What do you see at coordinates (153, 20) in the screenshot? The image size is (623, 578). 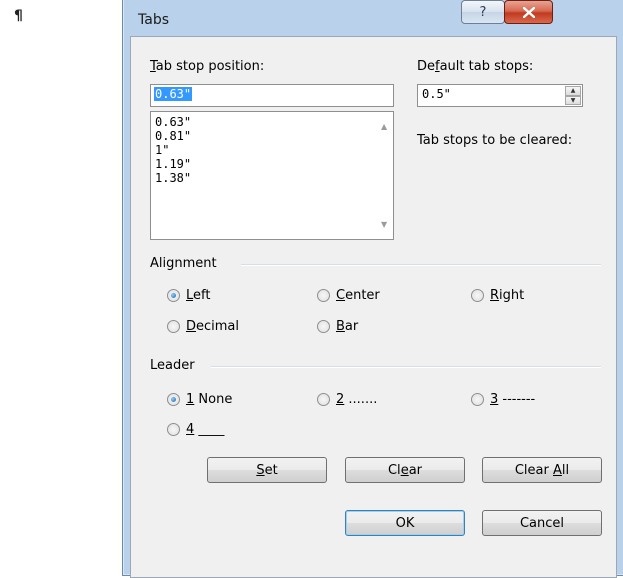 I see `dialog-title: Tabs` at bounding box center [153, 20].